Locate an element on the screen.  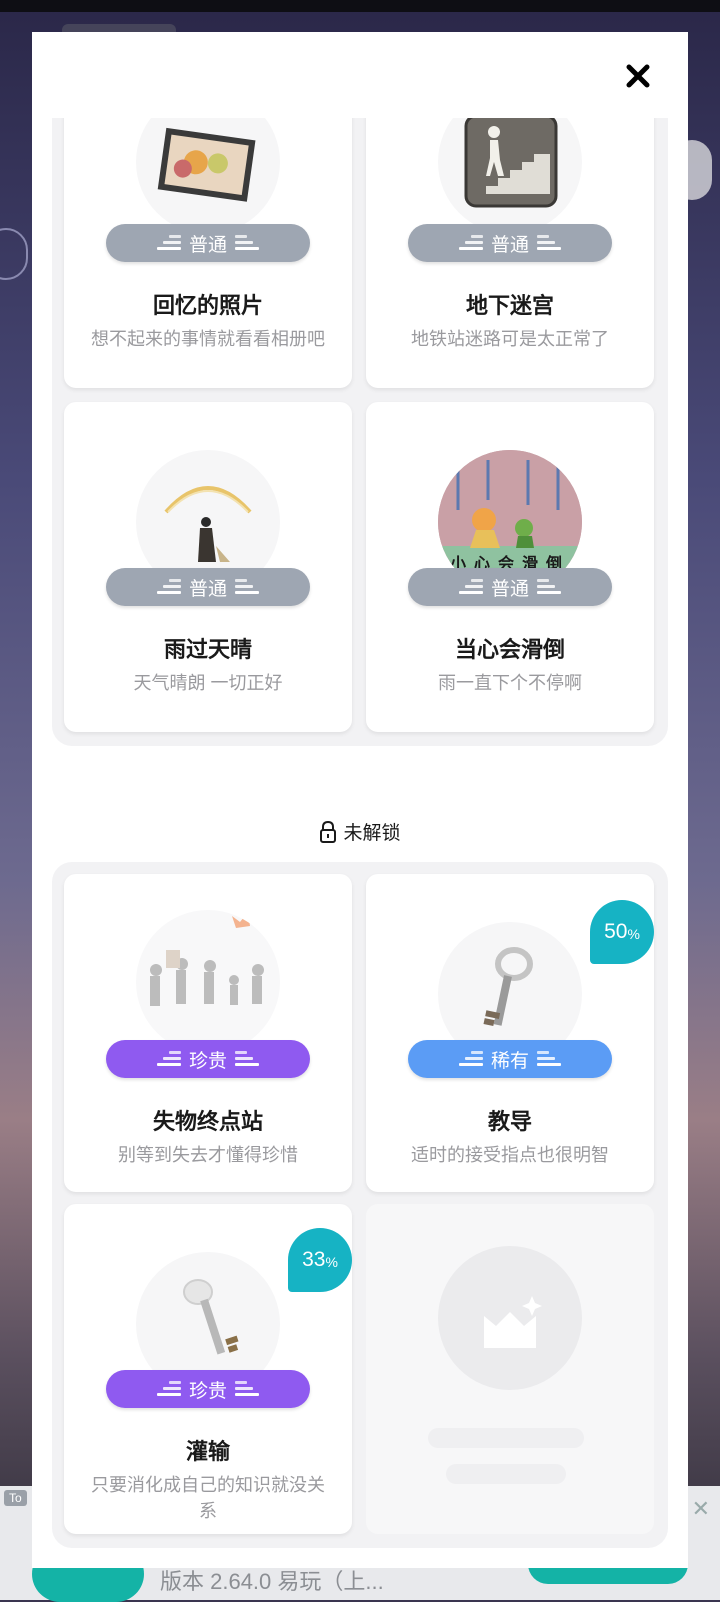
lock-icon is located at coordinates (328, 831).